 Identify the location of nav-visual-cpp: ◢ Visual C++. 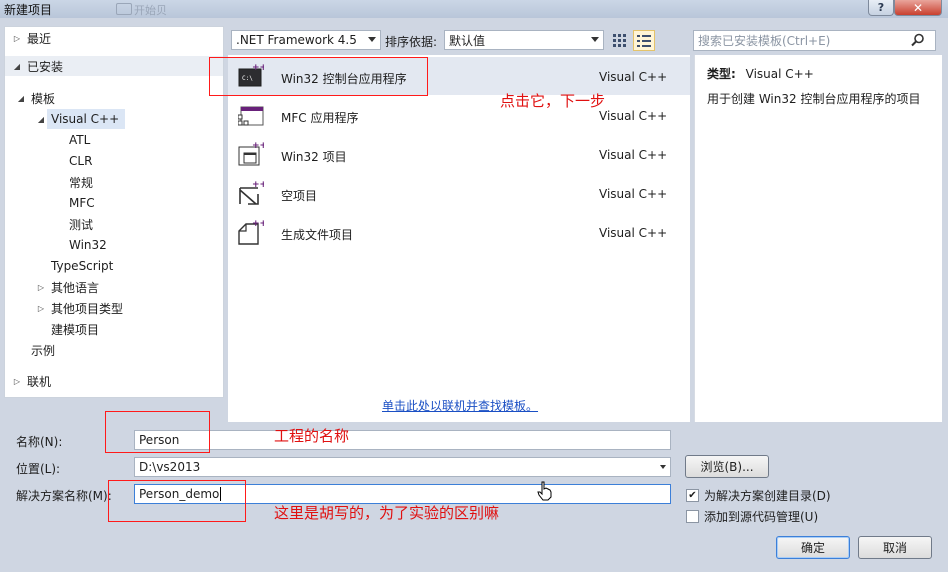
(77, 119).